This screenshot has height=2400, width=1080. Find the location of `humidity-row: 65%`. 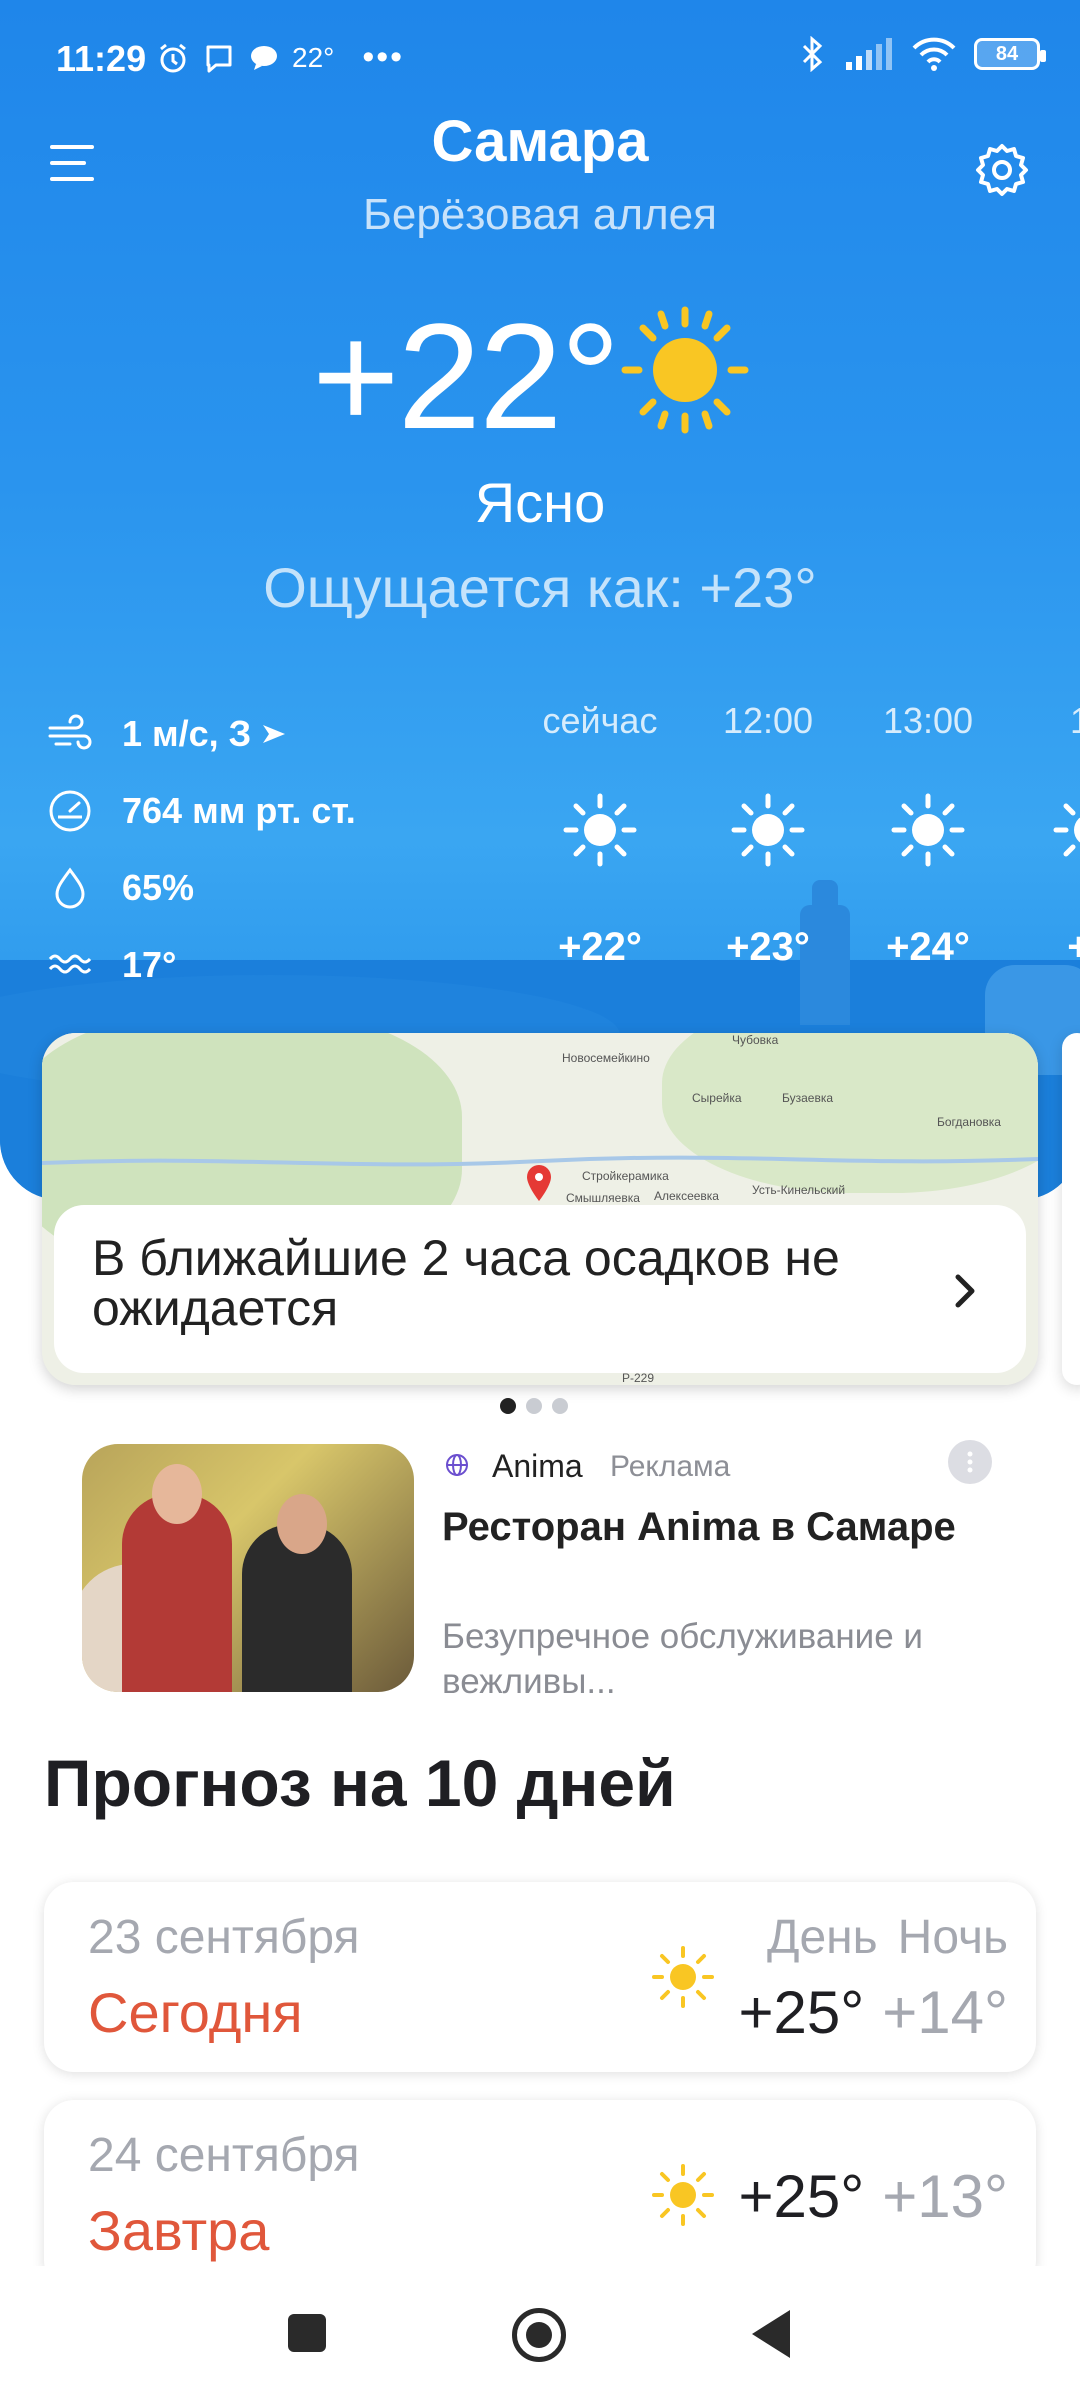

humidity-row: 65% is located at coordinates (201, 887).